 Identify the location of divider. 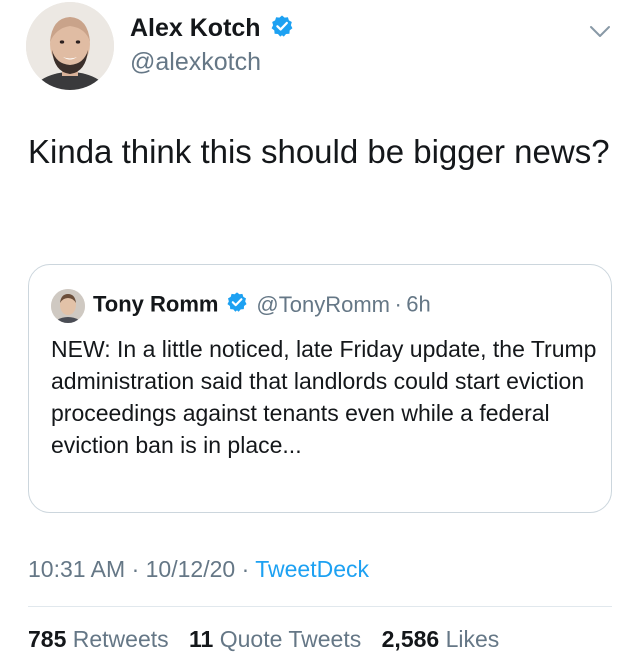
(320, 606).